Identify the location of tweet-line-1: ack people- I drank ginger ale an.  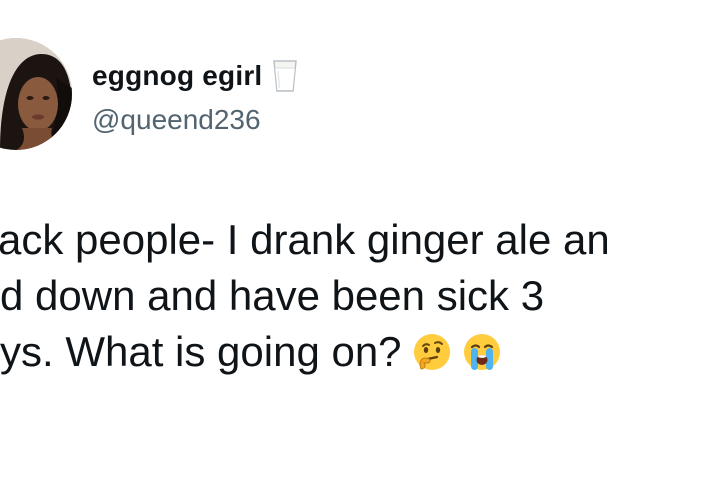
(305, 239).